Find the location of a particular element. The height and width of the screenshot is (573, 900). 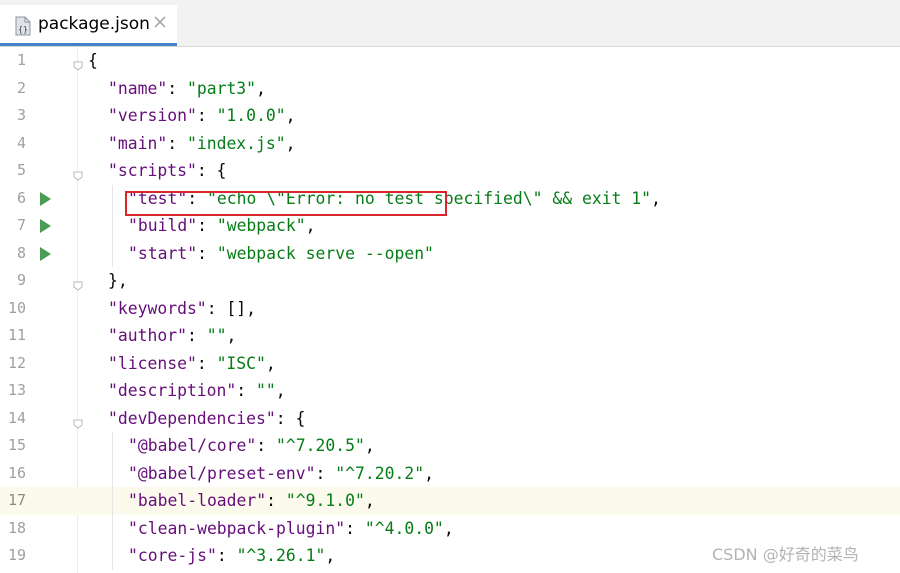

close-icon is located at coordinates (160, 21).